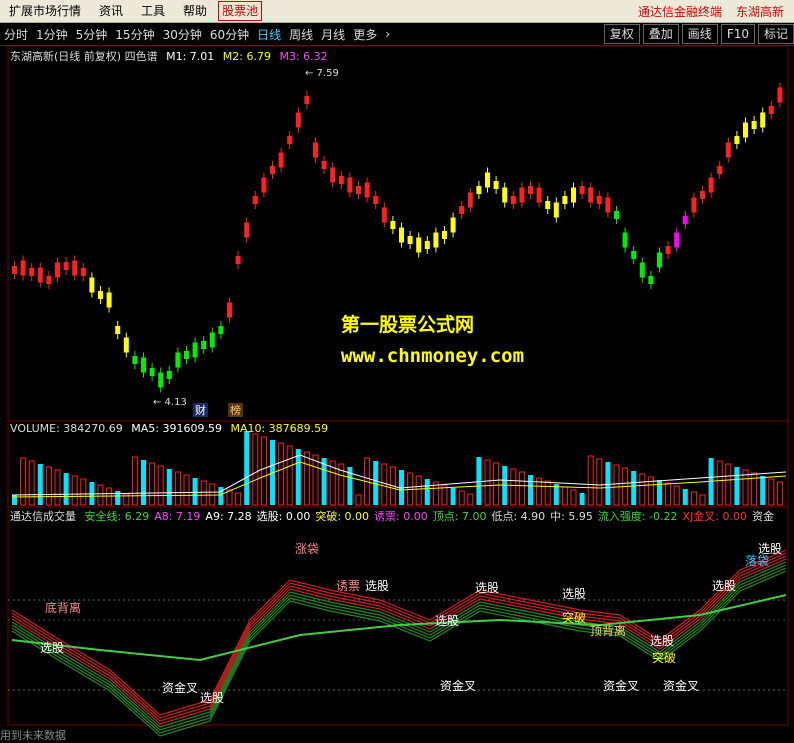 Image resolution: width=794 pixels, height=743 pixels. I want to click on indicator-field: 低点: 4.90, so click(518, 516).